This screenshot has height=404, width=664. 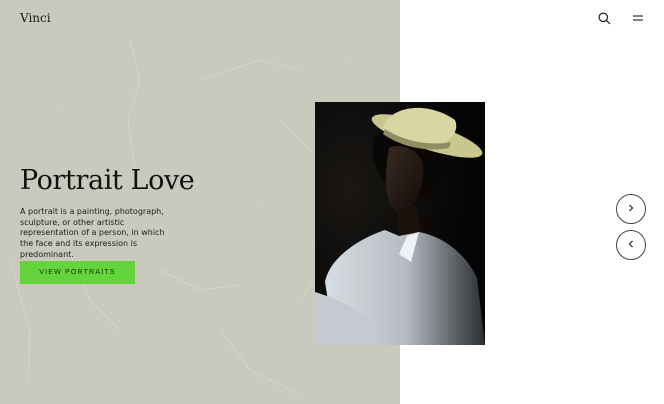 I want to click on hero-title: Portrait Love, so click(x=107, y=180).